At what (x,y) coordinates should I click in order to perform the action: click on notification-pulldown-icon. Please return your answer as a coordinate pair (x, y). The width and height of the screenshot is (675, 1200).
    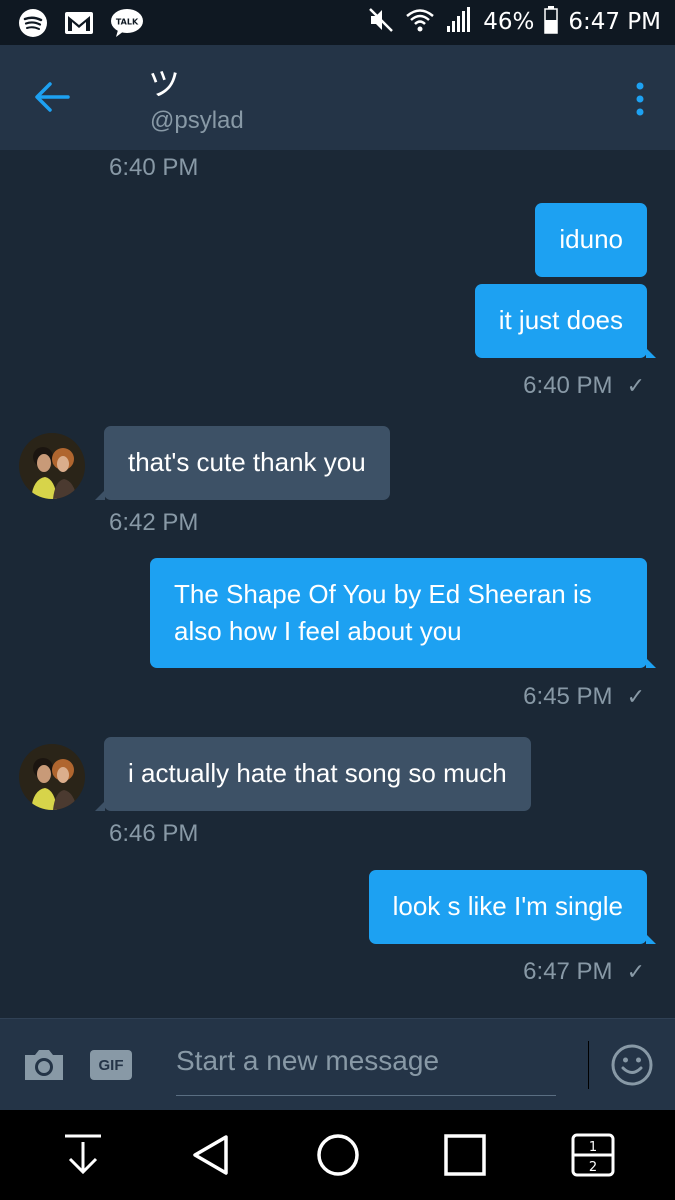
    Looking at the image, I should click on (83, 1155).